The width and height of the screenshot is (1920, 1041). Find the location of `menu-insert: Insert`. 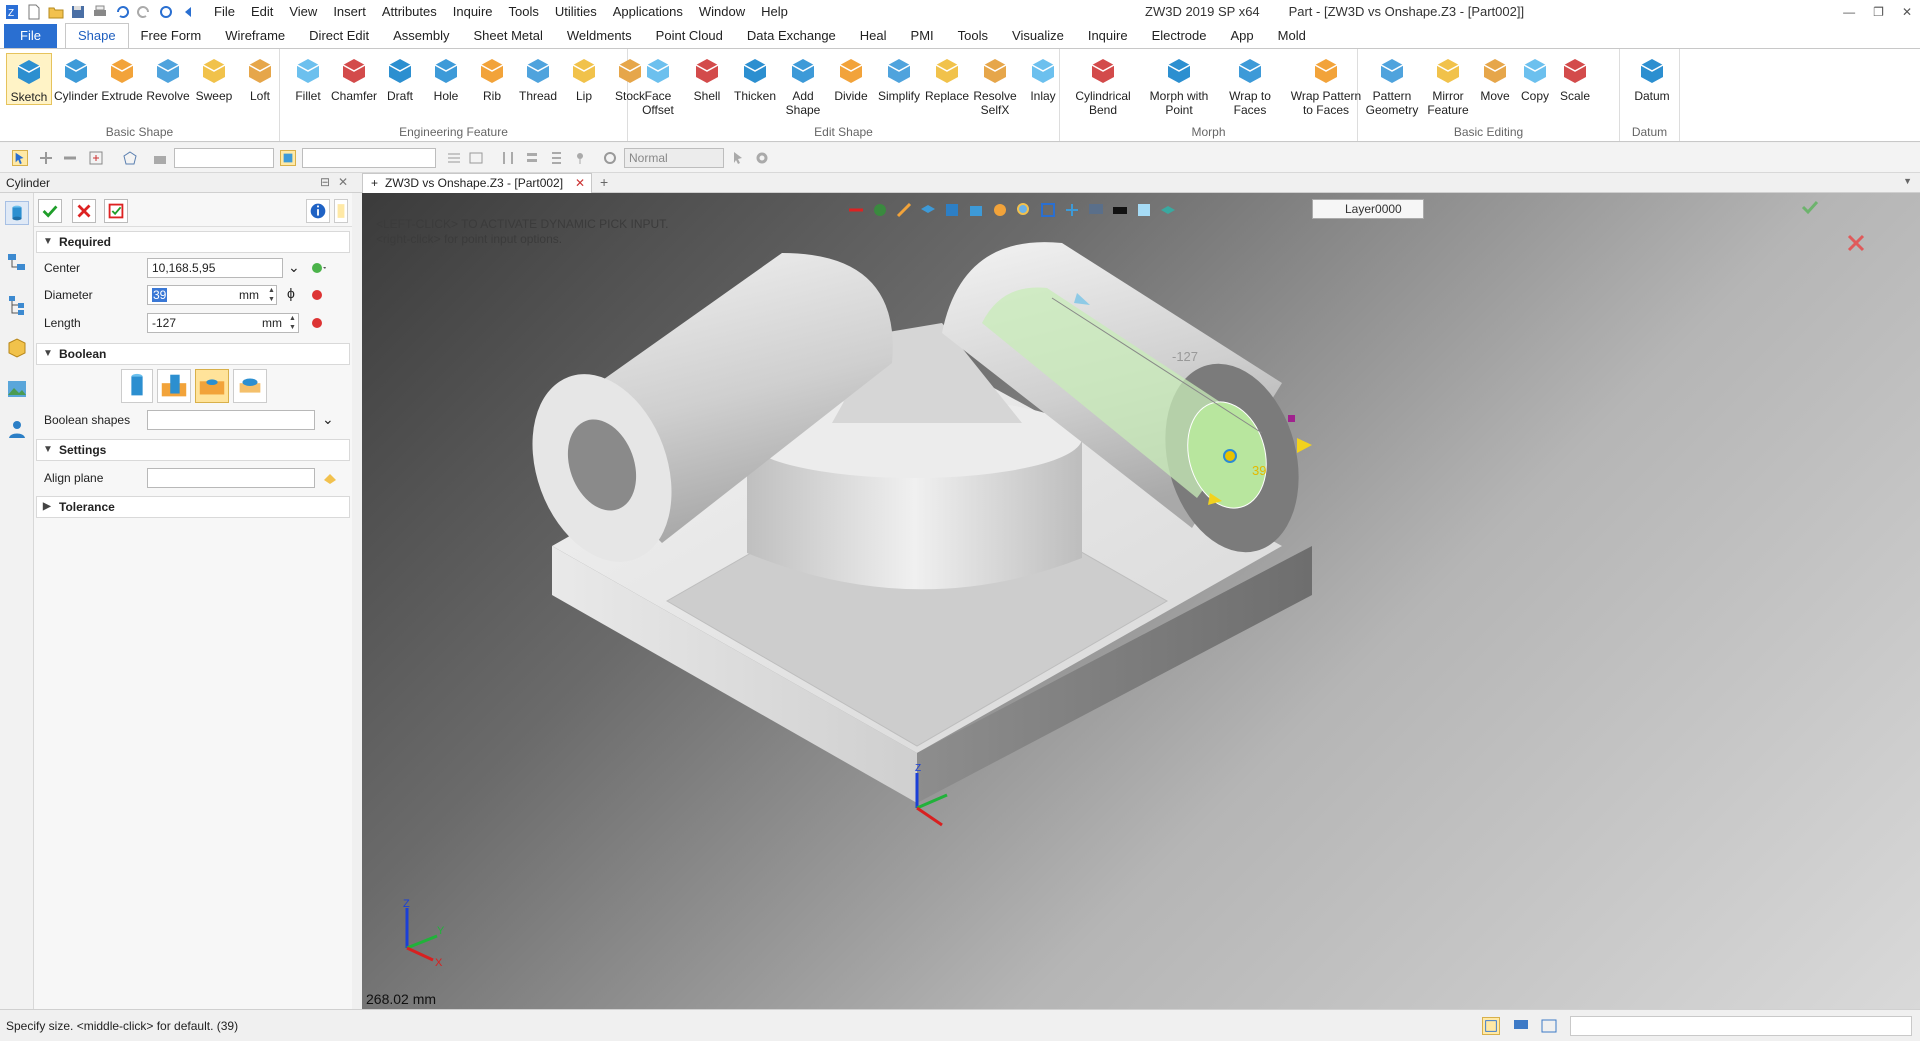

menu-insert: Insert is located at coordinates (349, 12).